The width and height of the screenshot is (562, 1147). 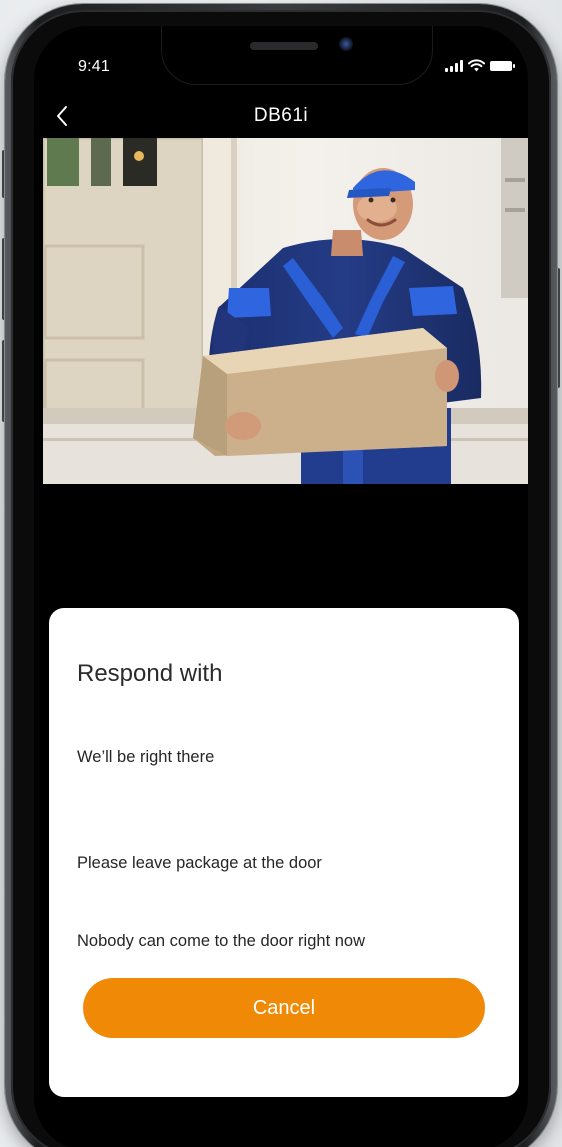 I want to click on signal-icon, so click(x=454, y=65).